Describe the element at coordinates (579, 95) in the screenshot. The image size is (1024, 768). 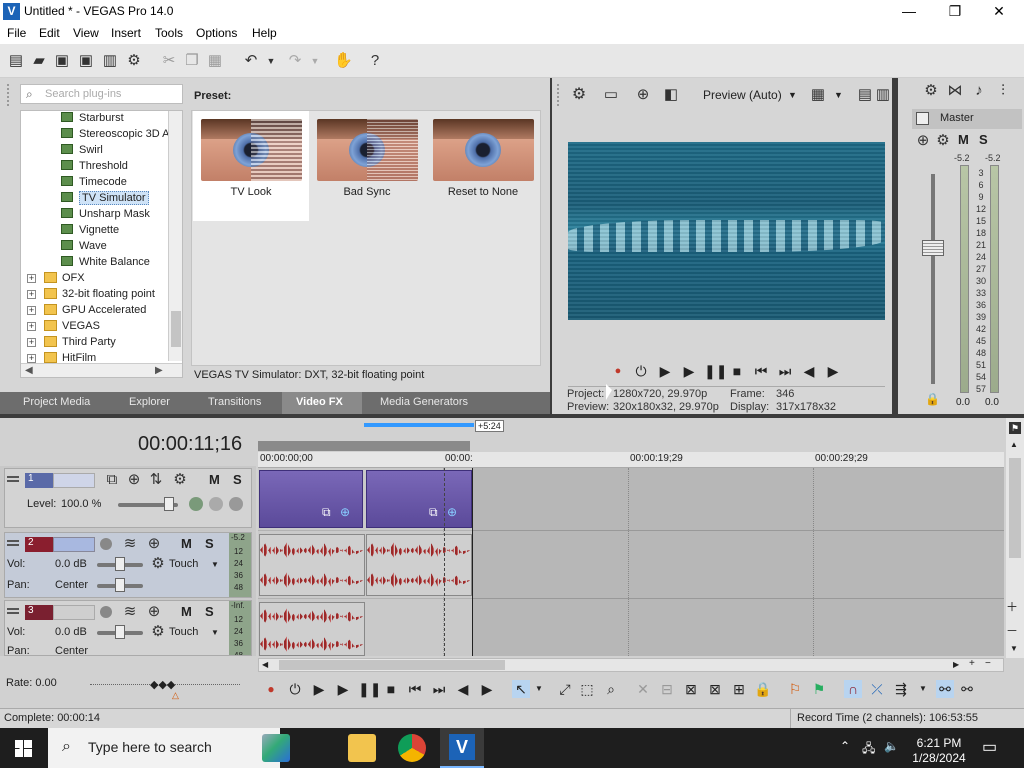
I see `preview-properties-gear-icon: ⚙` at that location.